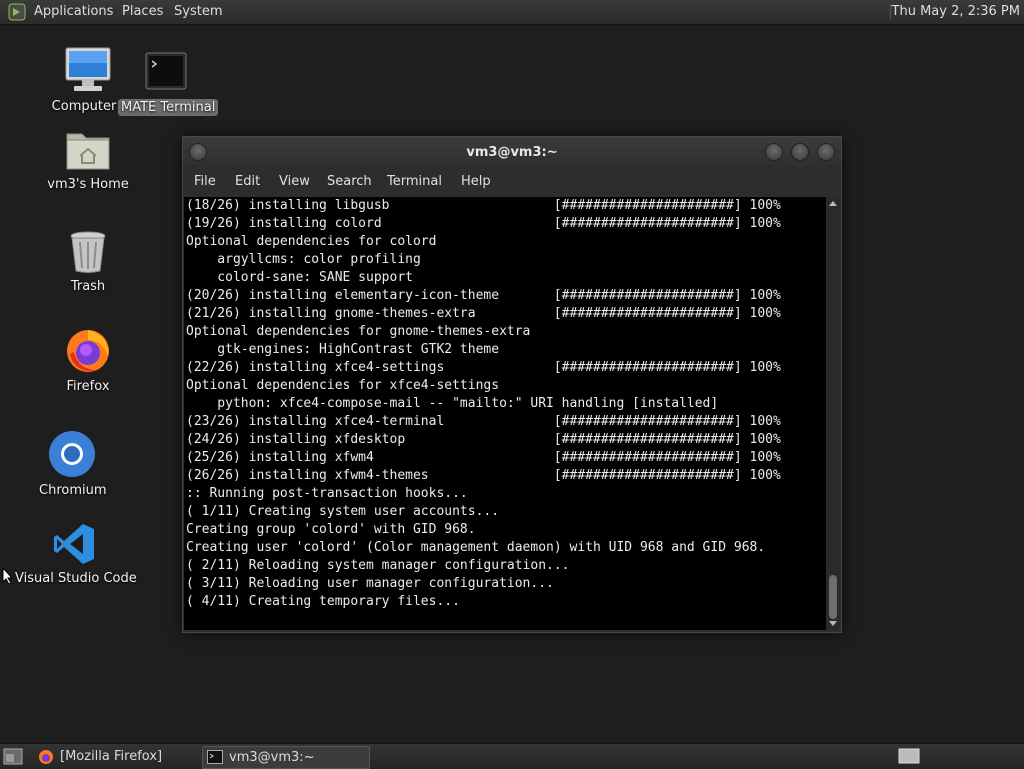 The width and height of the screenshot is (1024, 769). What do you see at coordinates (111, 756) in the screenshot?
I see `task-firefox-label: [Mozilla Firefox]` at bounding box center [111, 756].